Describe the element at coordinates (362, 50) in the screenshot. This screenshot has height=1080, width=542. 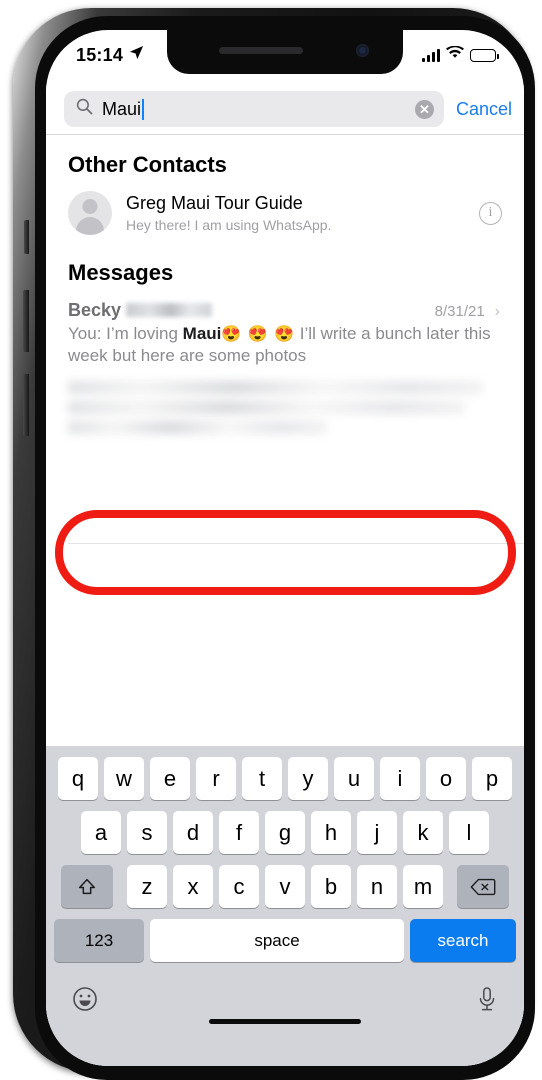
I see `front-camera-icon` at that location.